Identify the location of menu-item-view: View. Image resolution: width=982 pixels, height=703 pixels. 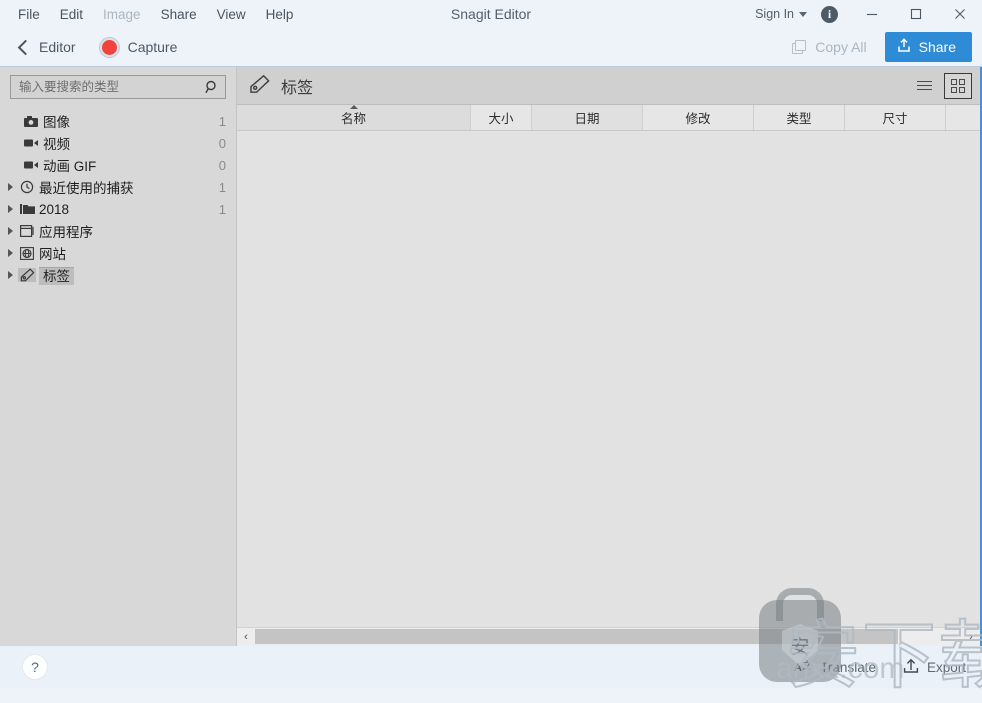
(231, 14).